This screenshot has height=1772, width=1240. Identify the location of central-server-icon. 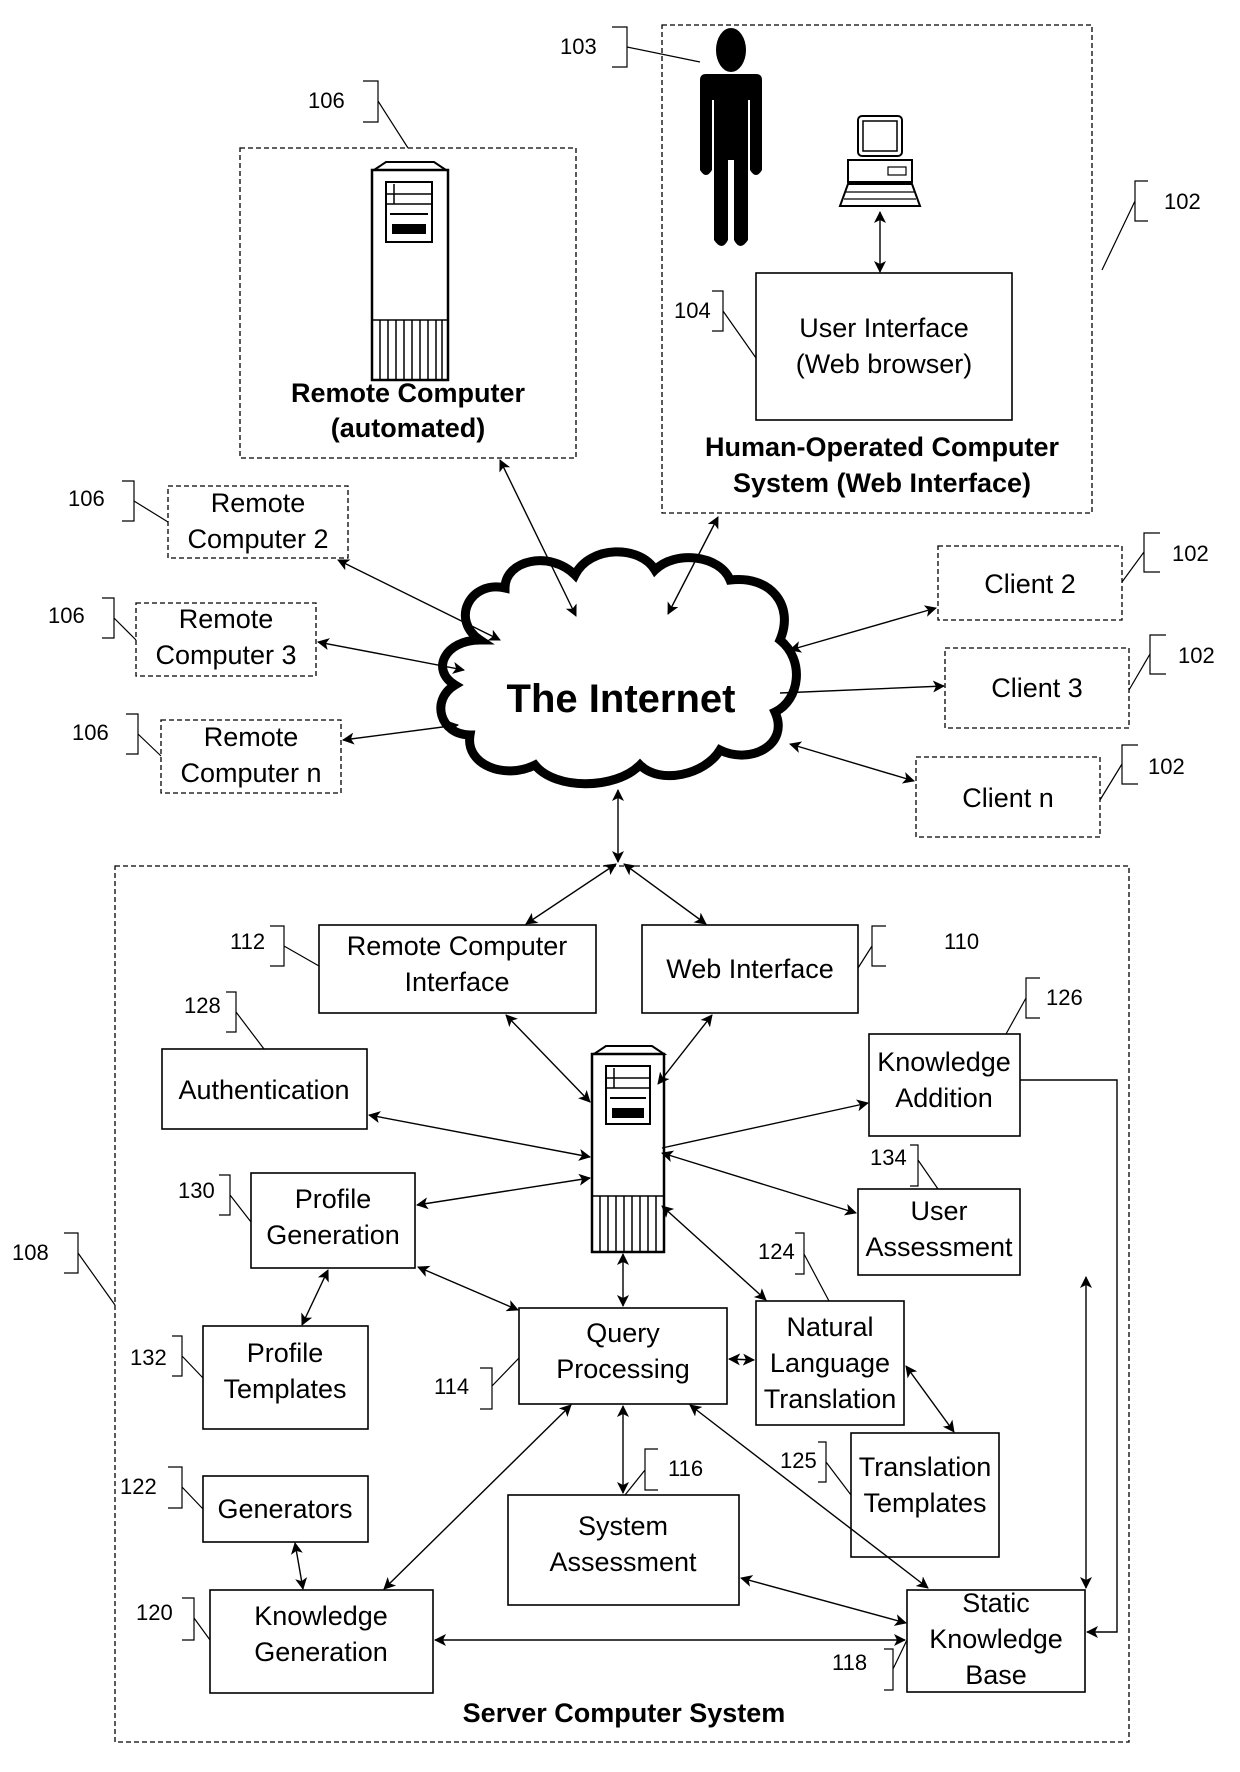
(629, 1149).